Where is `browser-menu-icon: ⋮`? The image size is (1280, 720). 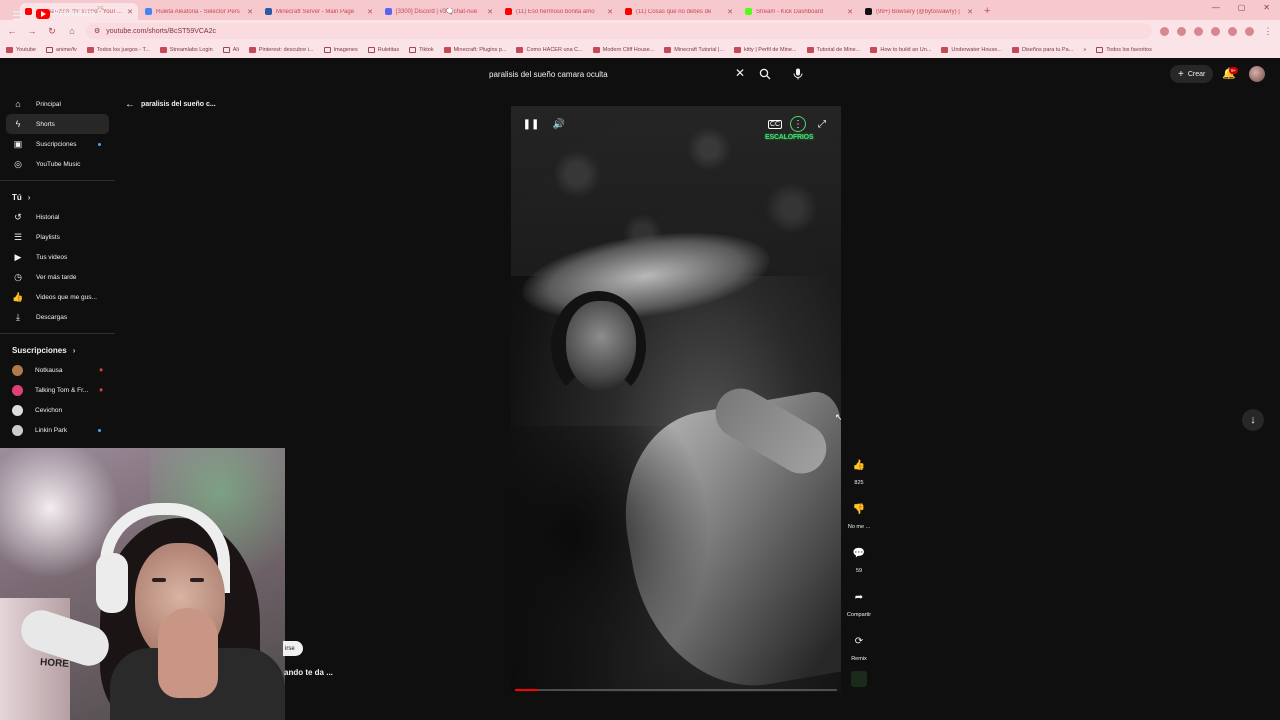 browser-menu-icon: ⋮ is located at coordinates (1268, 31).